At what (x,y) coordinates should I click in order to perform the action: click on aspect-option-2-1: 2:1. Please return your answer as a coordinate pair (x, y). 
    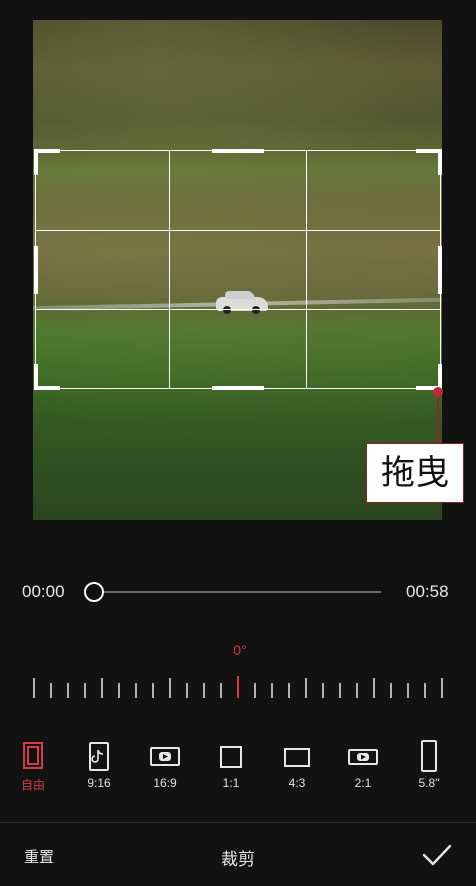
    Looking at the image, I should click on (363, 765).